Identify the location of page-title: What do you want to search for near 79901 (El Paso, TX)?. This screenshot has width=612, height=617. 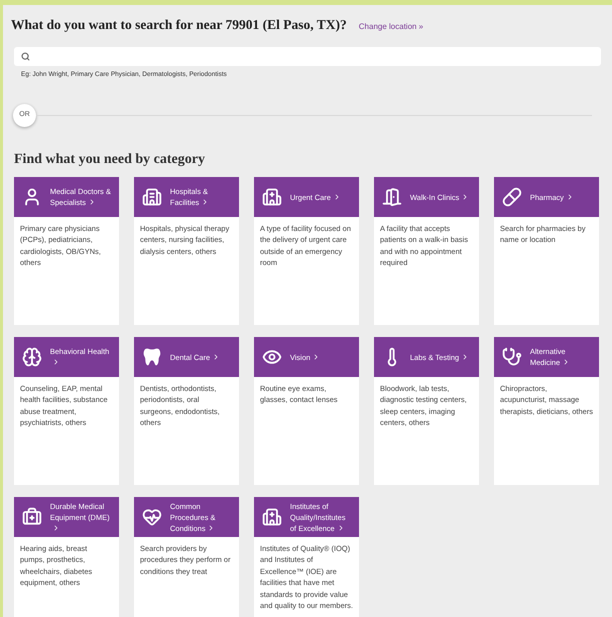
(179, 25).